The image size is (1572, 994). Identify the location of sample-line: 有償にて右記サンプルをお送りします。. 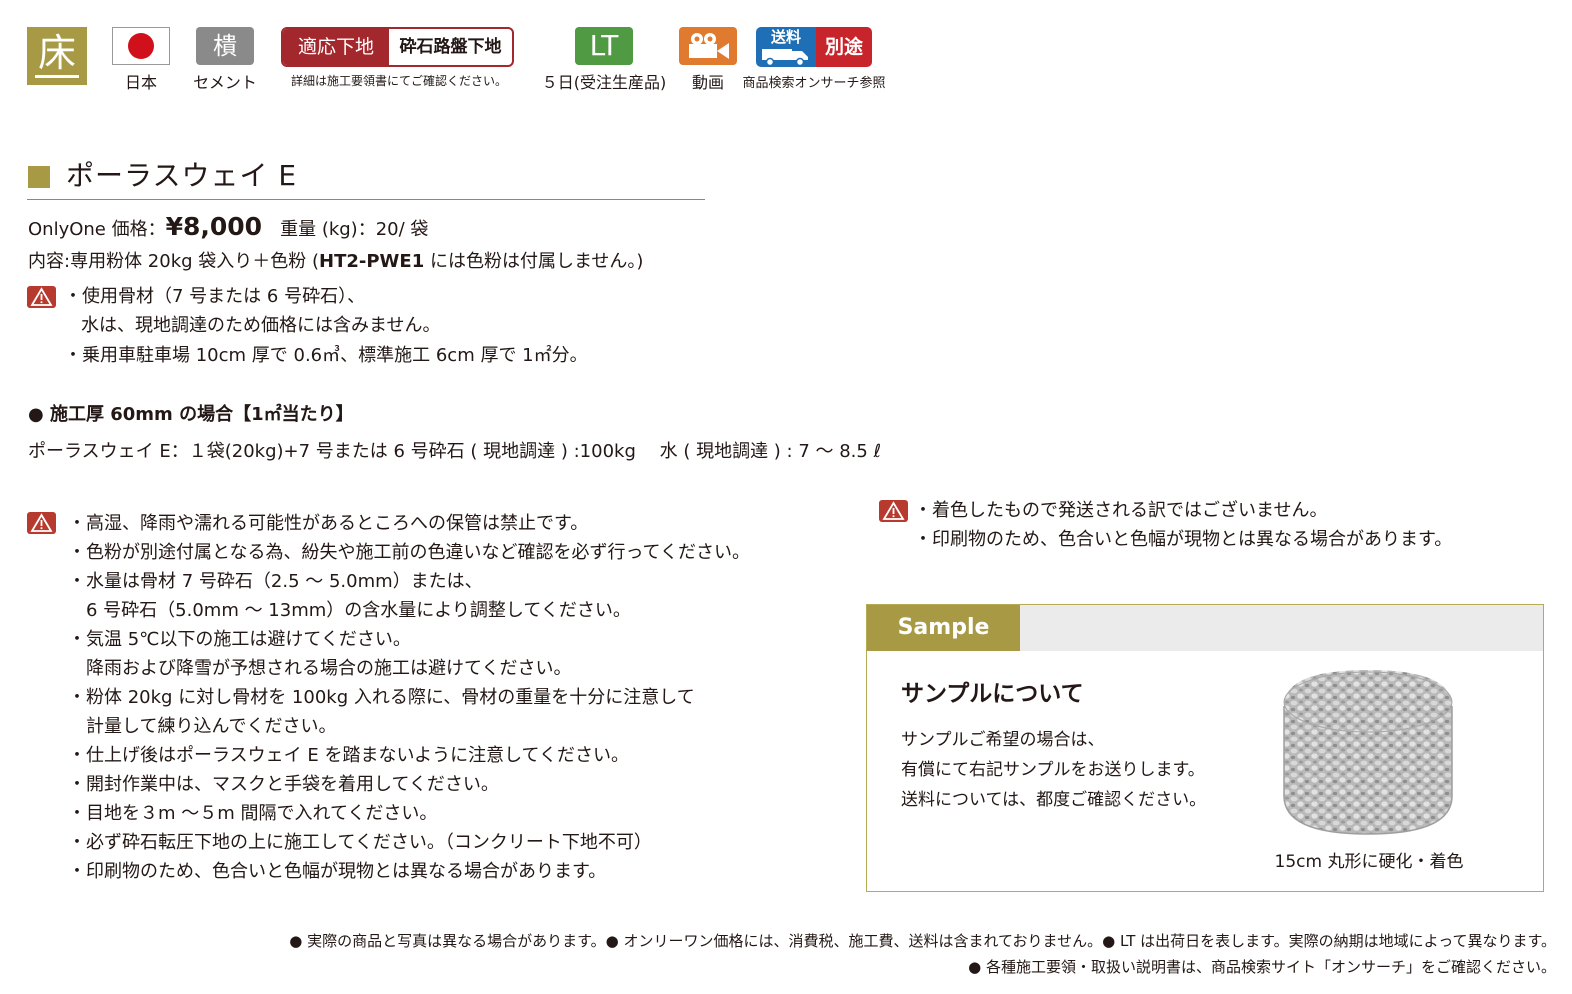
(1053, 770).